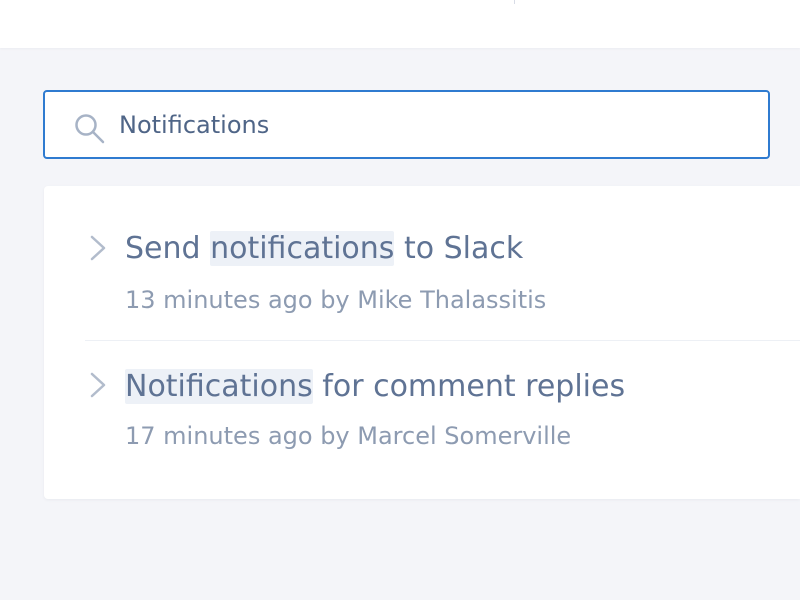  Describe the element at coordinates (90, 129) in the screenshot. I see `search-icon` at that location.